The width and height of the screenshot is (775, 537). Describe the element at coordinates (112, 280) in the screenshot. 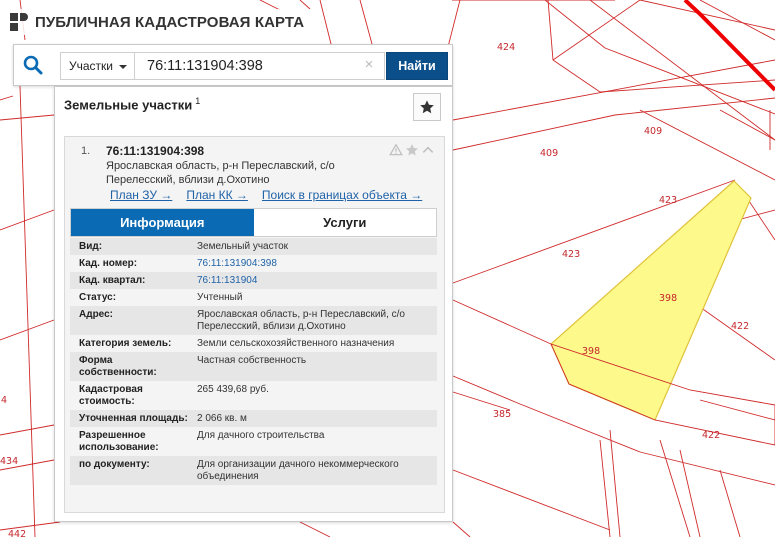

I see `attr-label: Кад. квартал:` at that location.